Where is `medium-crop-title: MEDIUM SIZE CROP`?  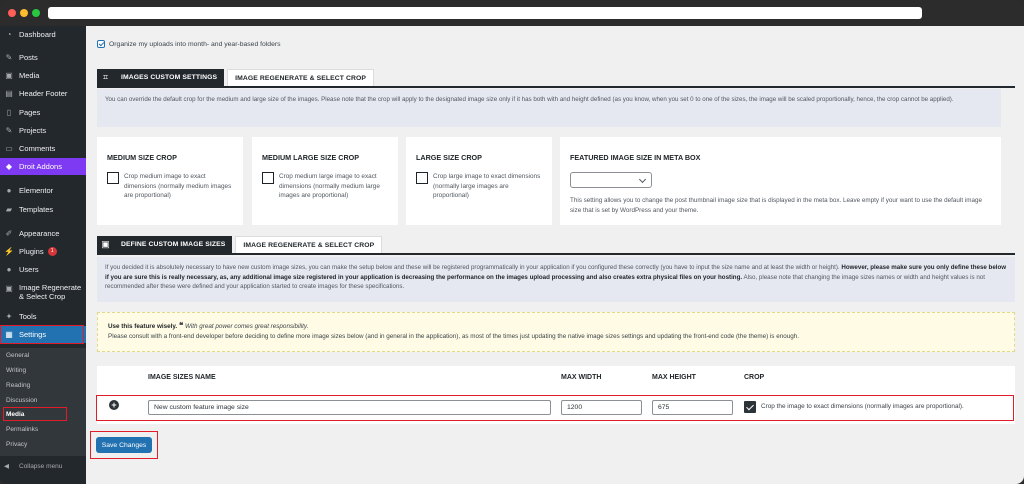 medium-crop-title: MEDIUM SIZE CROP is located at coordinates (142, 157).